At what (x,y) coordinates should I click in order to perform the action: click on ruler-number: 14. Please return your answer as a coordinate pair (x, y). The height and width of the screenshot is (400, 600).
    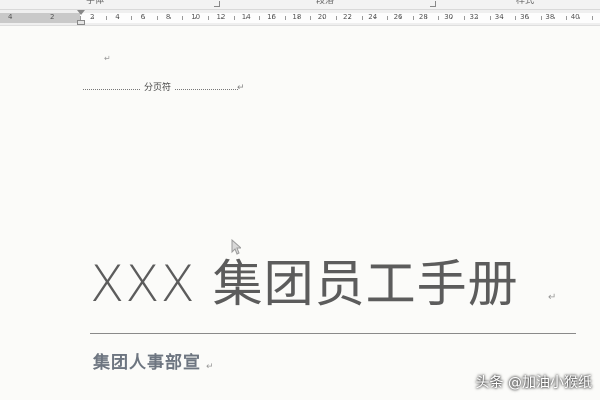
    Looking at the image, I should click on (246, 17).